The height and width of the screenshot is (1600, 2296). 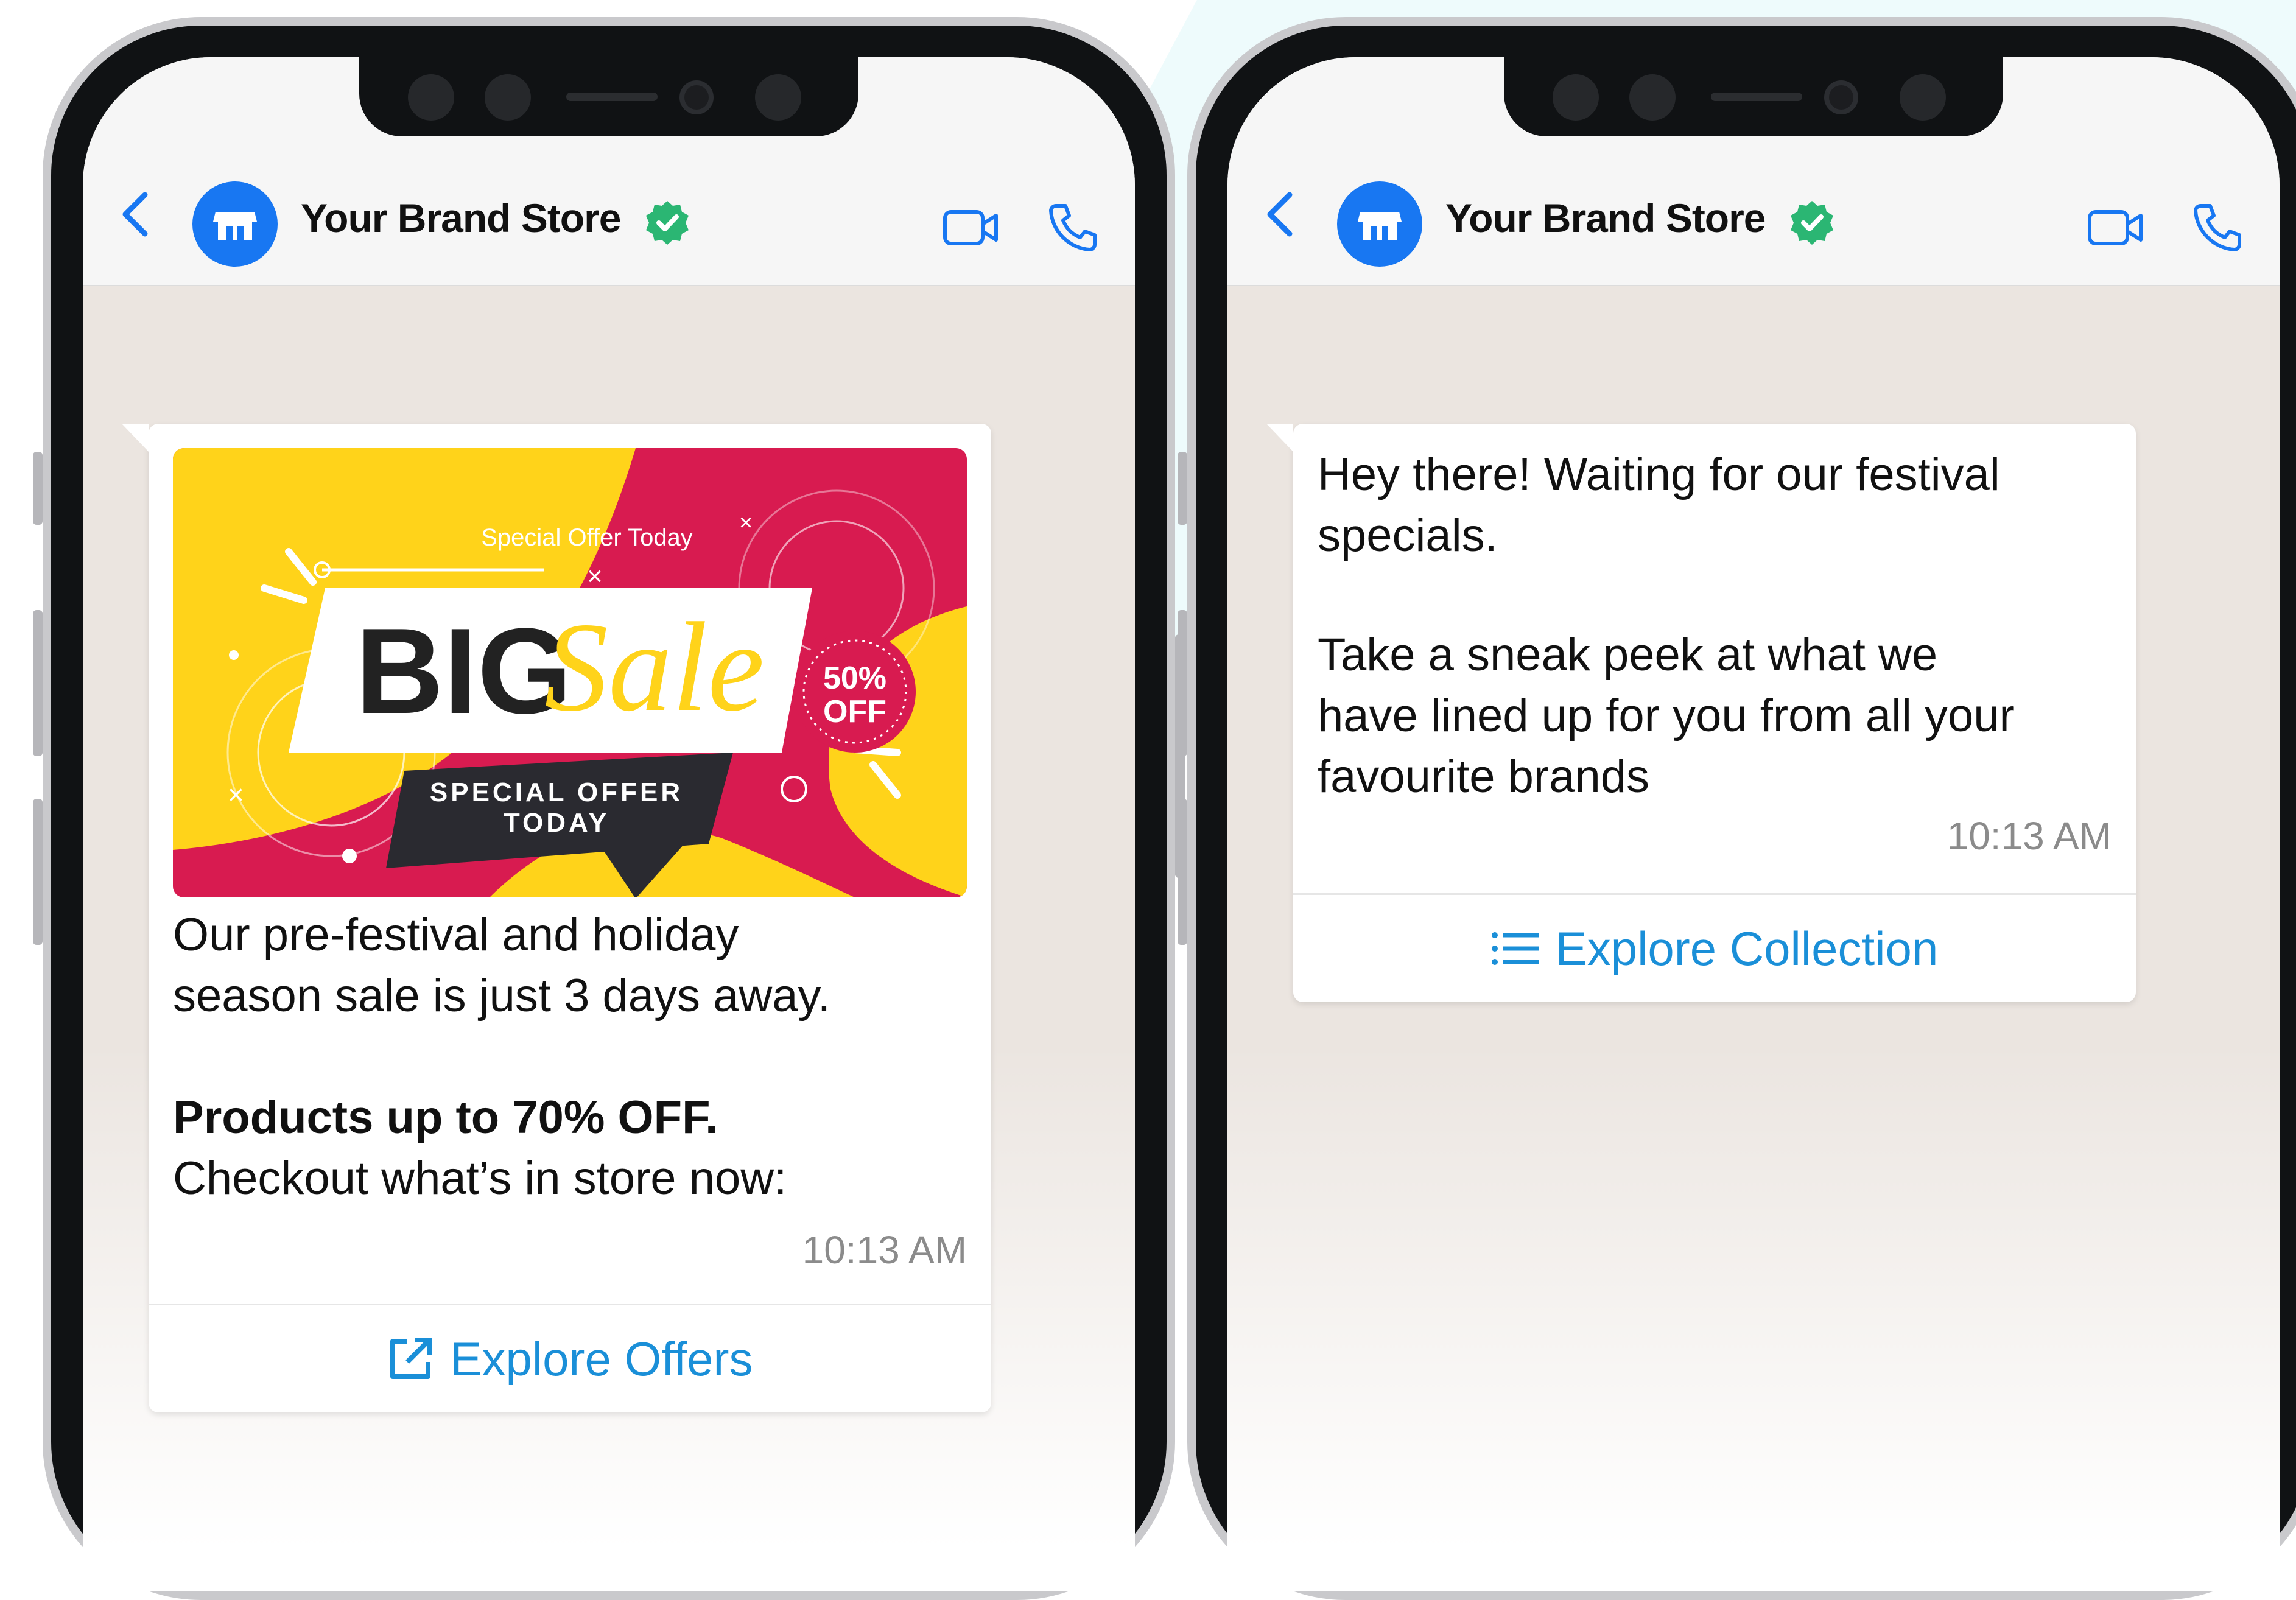 I want to click on explore-offers-button: Explore Offers, so click(x=570, y=1358).